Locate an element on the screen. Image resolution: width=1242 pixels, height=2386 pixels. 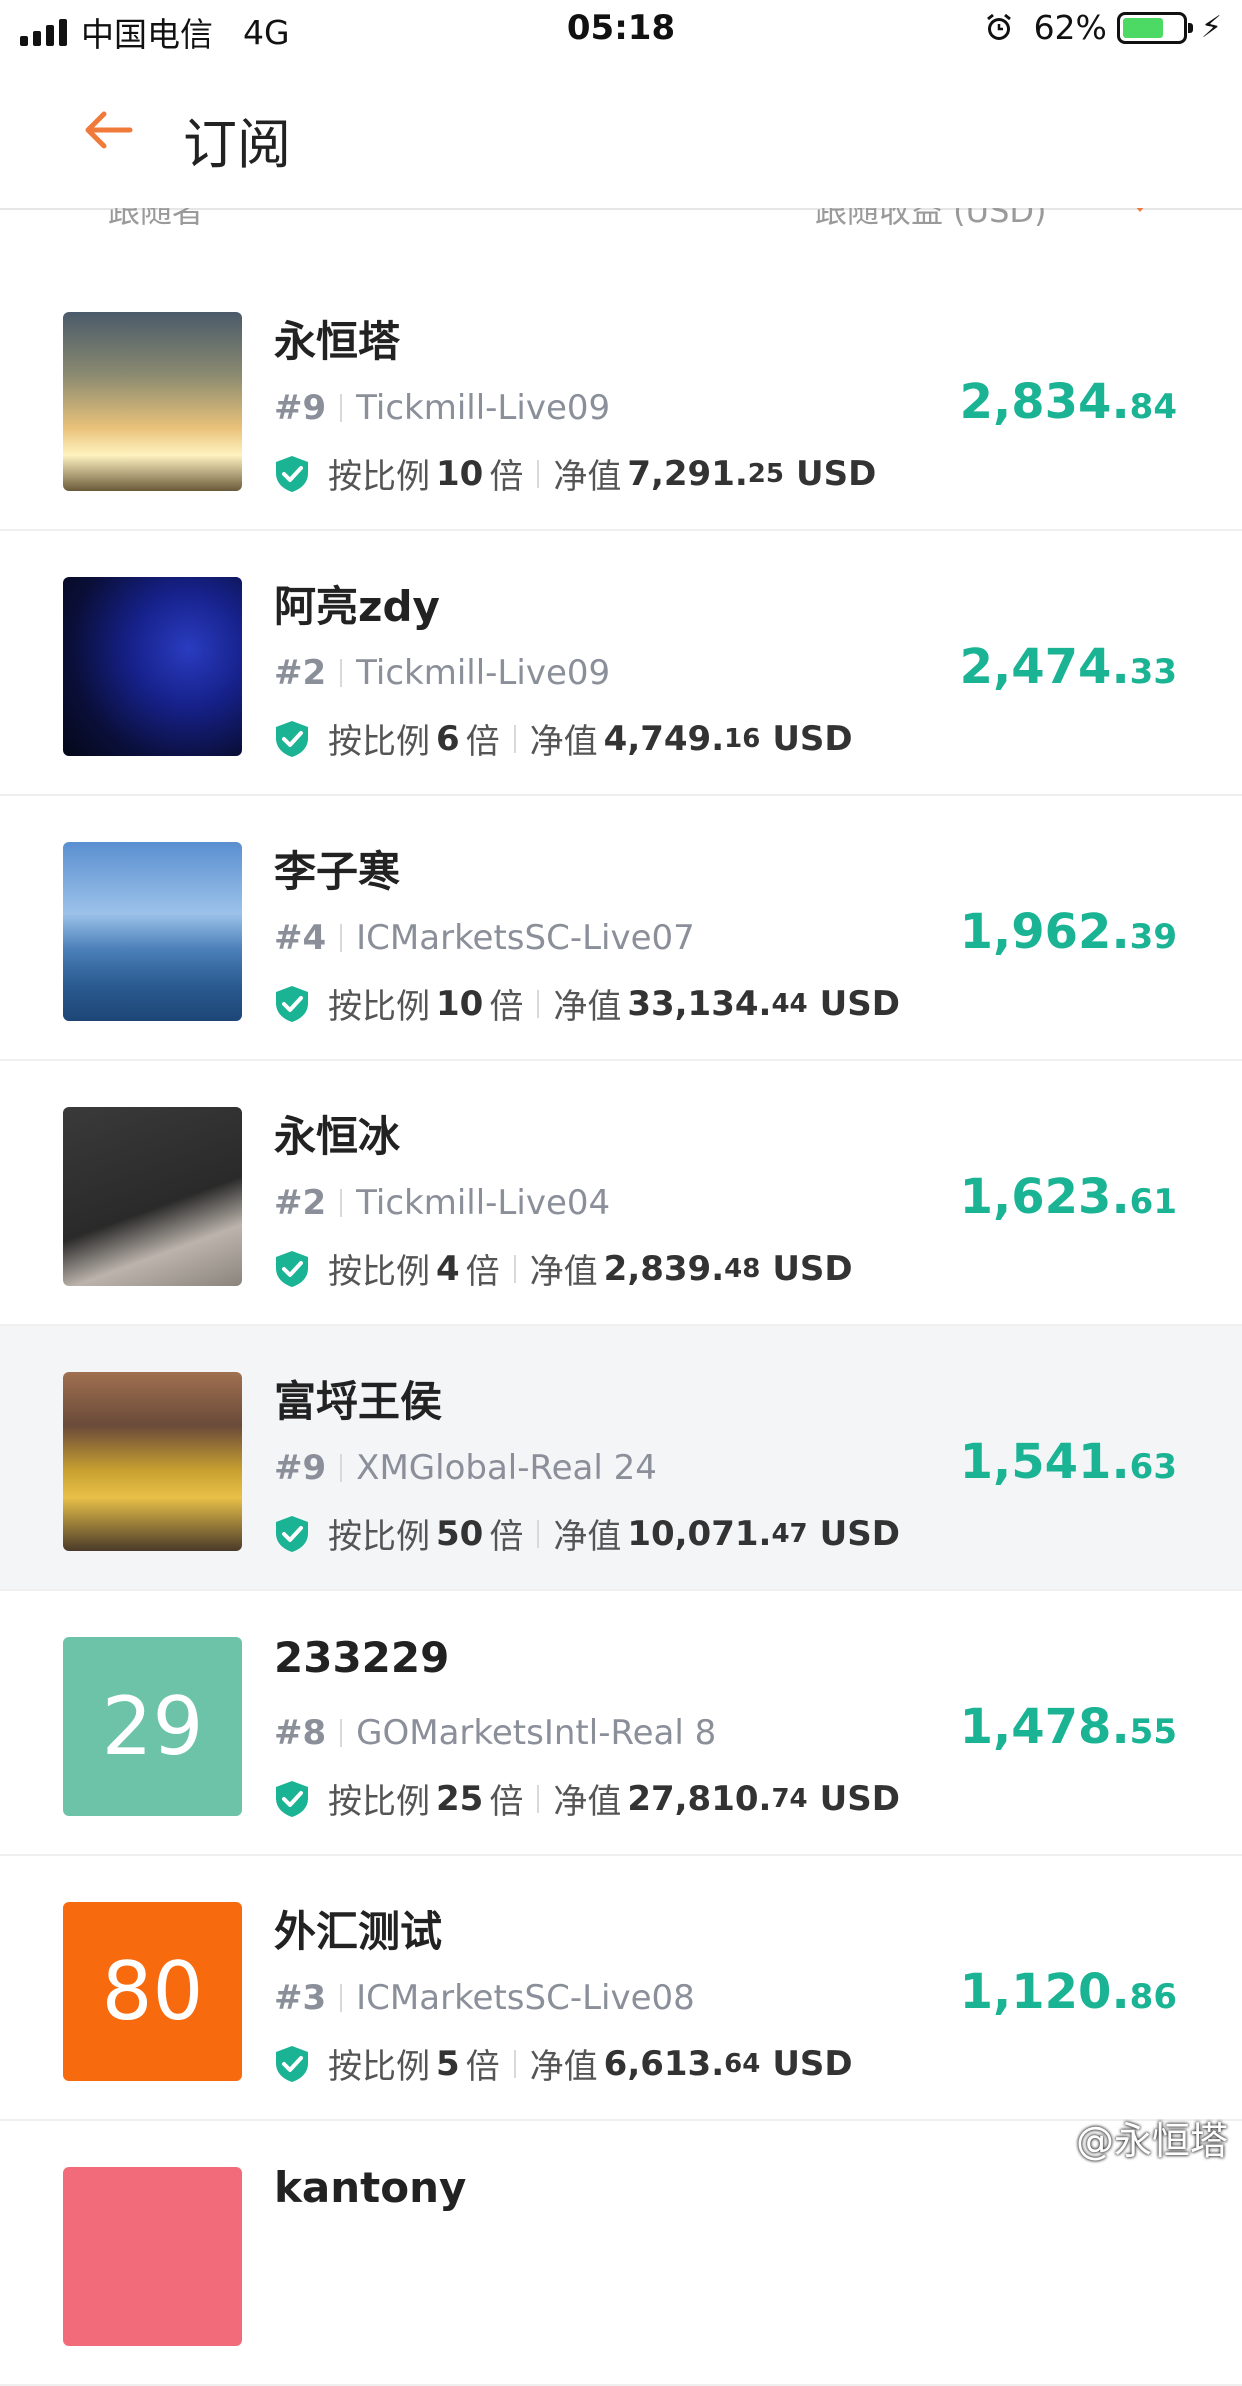
alarm-icon is located at coordinates (998, 26).